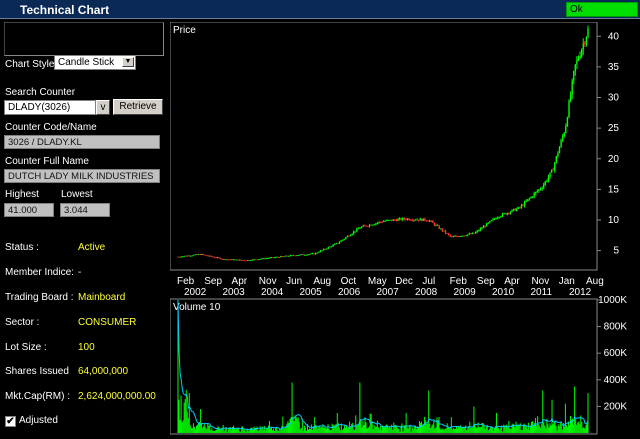 The image size is (640, 439). What do you see at coordinates (128, 62) in the screenshot?
I see `chevron-down-icon: ▼` at bounding box center [128, 62].